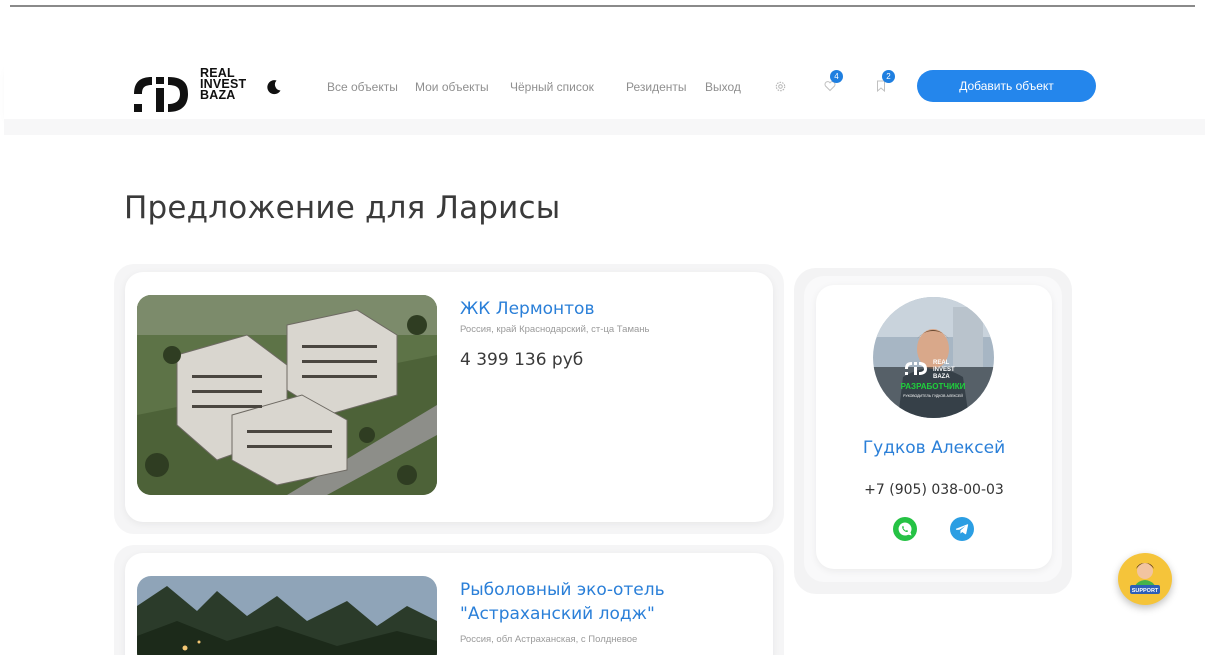 This screenshot has width=1205, height=655. Describe the element at coordinates (933, 396) in the screenshot. I see `avatar-subcaption: РУКОВОДИТЕЛЬ ГУДКОВ АЛЕКСЕЙ` at that location.